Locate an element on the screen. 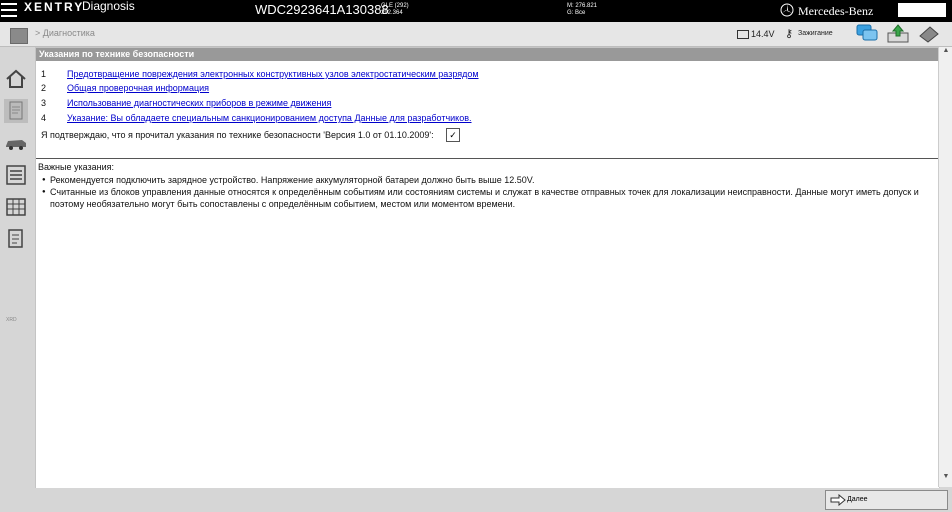 The height and width of the screenshot is (512, 952). app-module: Diagnosis is located at coordinates (108, 6).